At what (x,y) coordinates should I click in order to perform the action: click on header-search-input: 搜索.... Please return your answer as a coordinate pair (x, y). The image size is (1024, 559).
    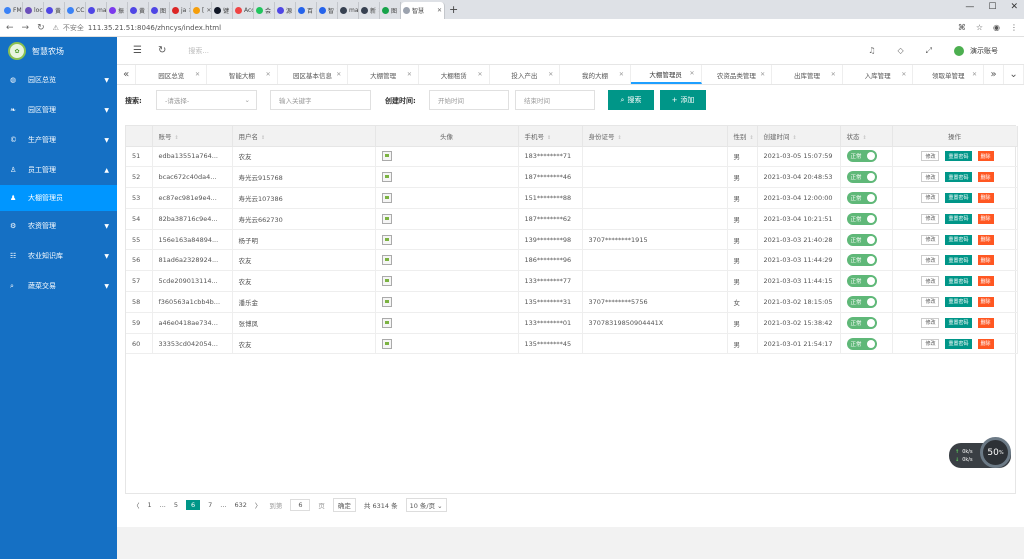
    Looking at the image, I should click on (198, 51).